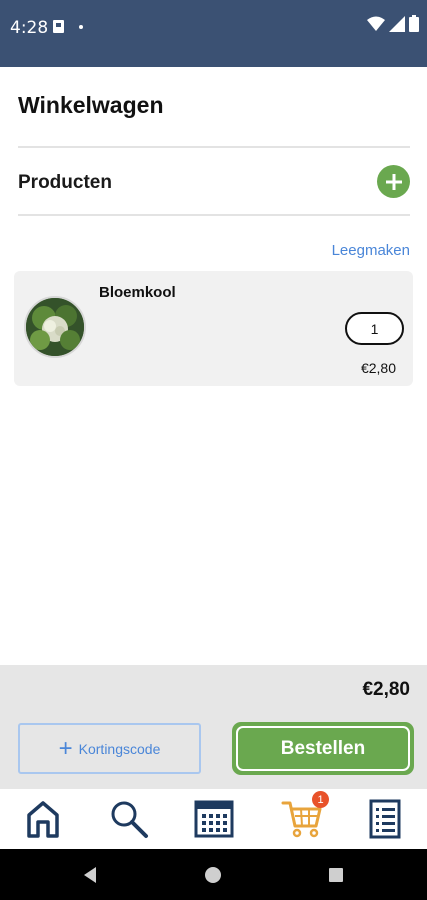 The image size is (427, 900). I want to click on battery-icon, so click(414, 23).